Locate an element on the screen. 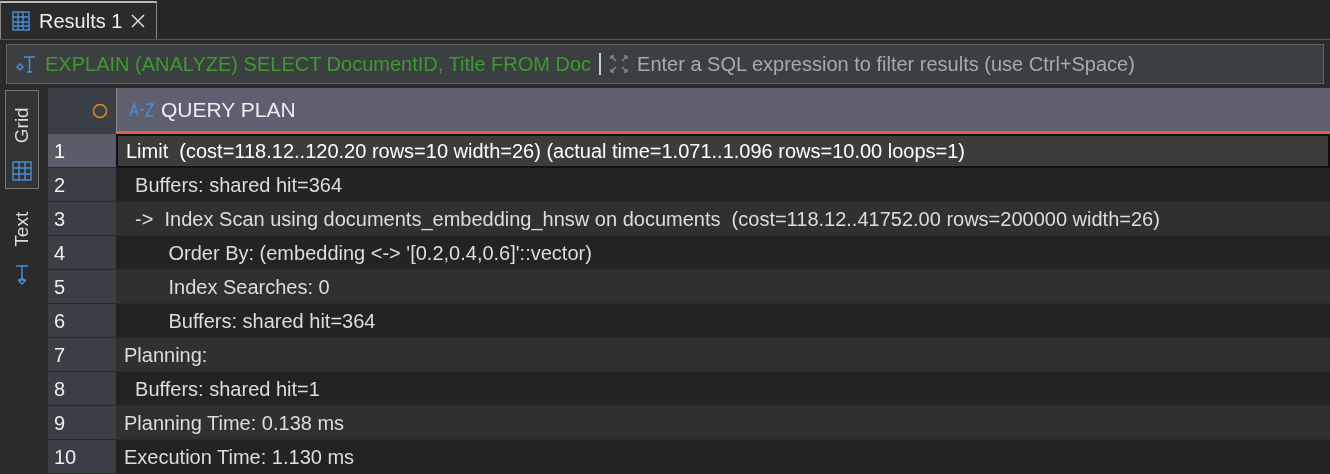  row-number: 6 is located at coordinates (82, 321).